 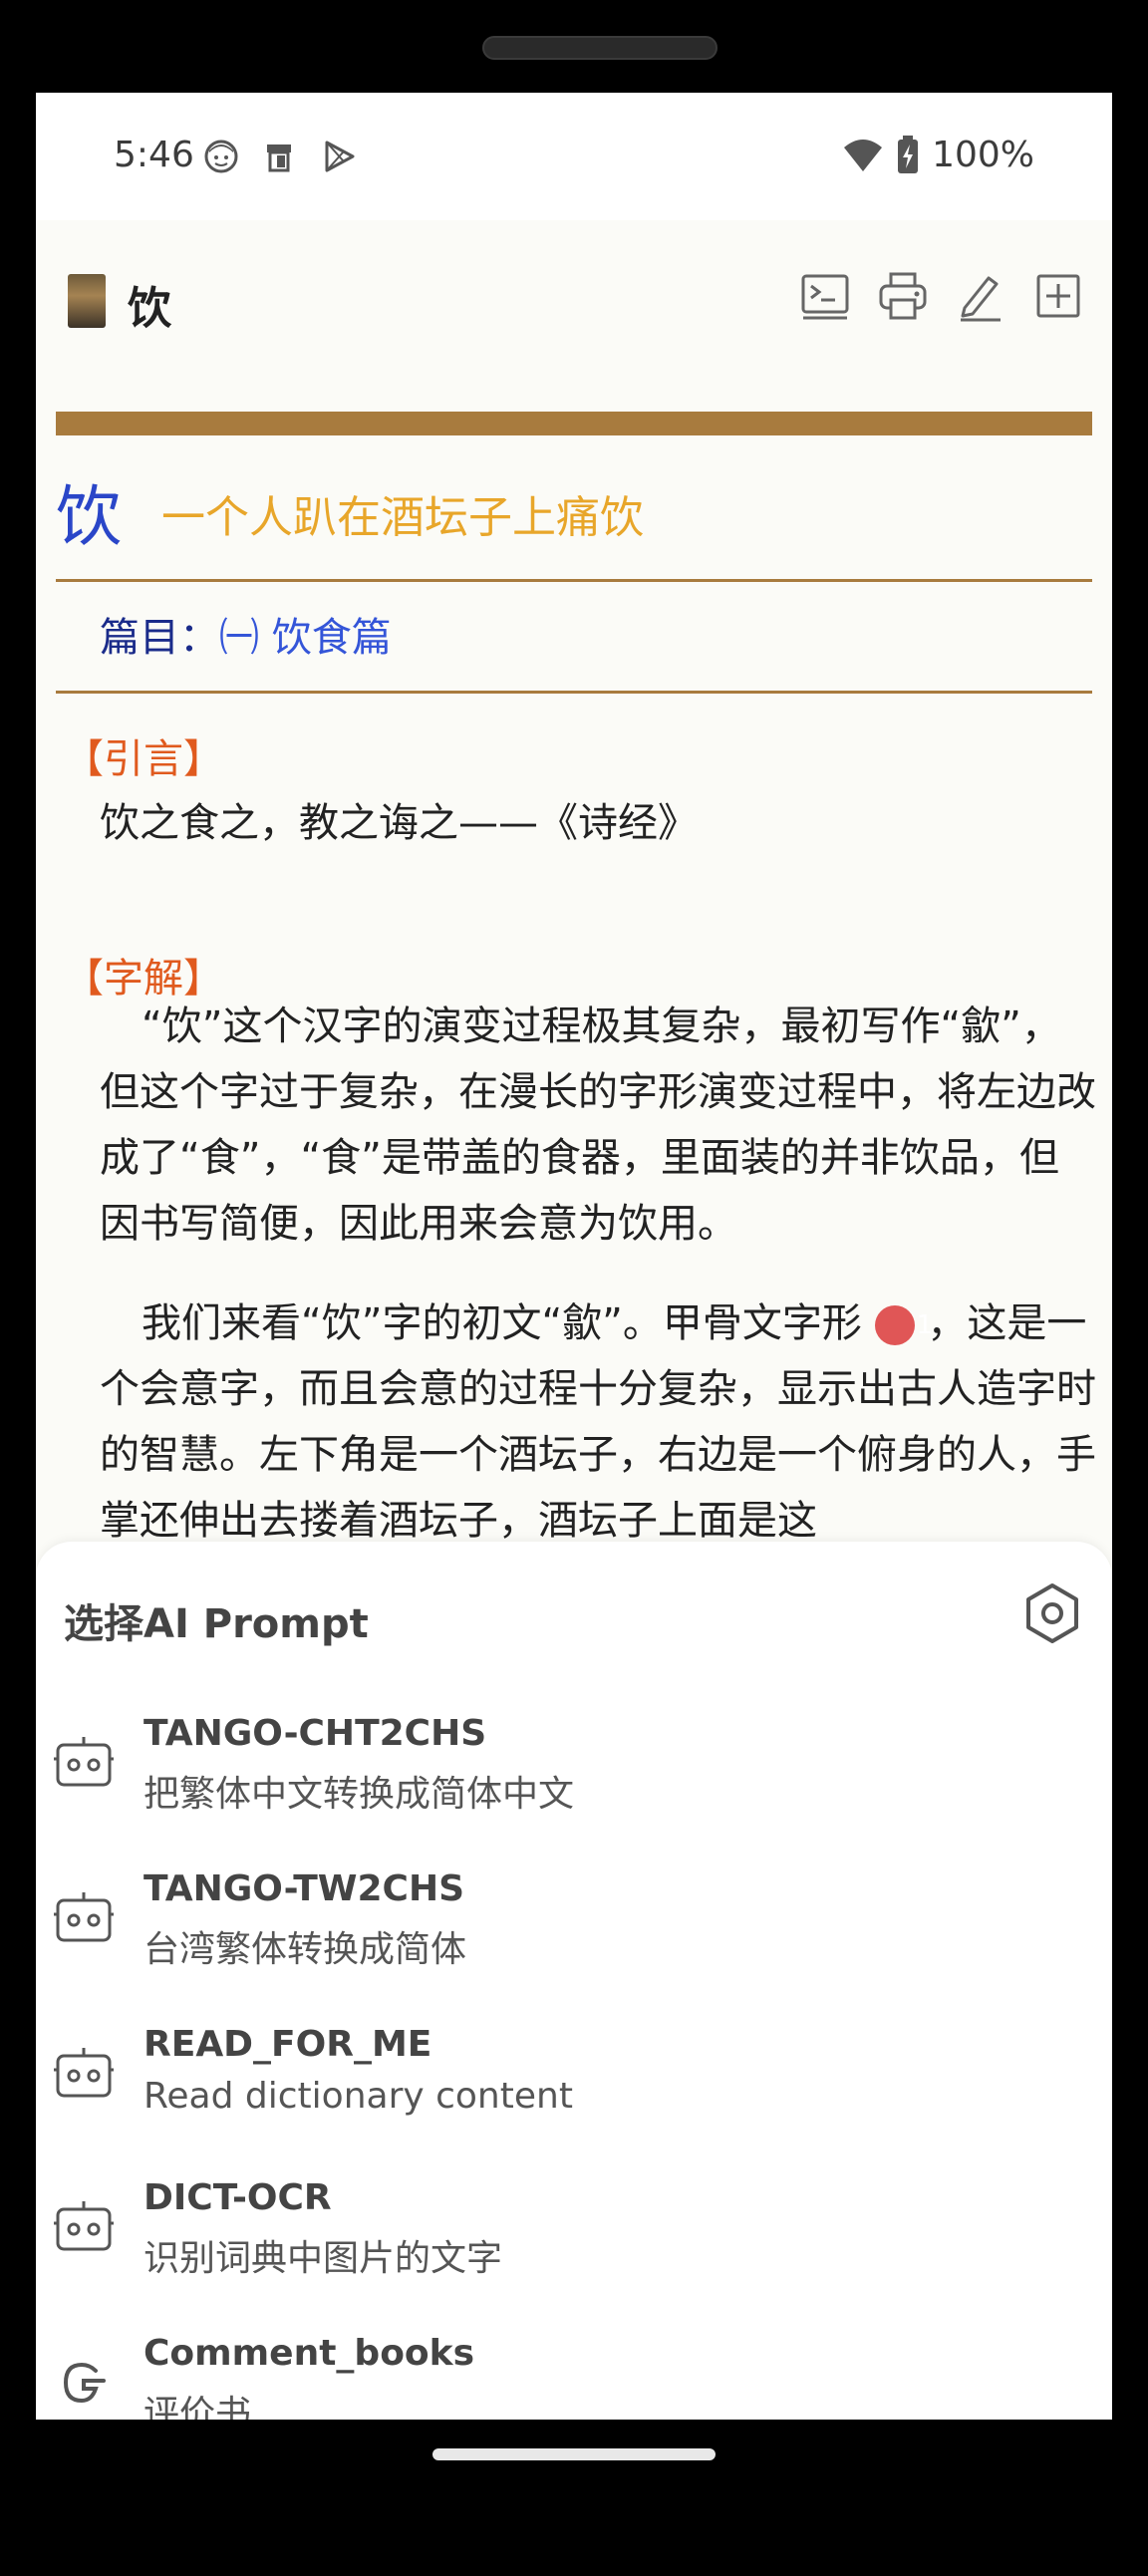 I want to click on prompt-desc: 评价书, so click(x=198, y=2407).